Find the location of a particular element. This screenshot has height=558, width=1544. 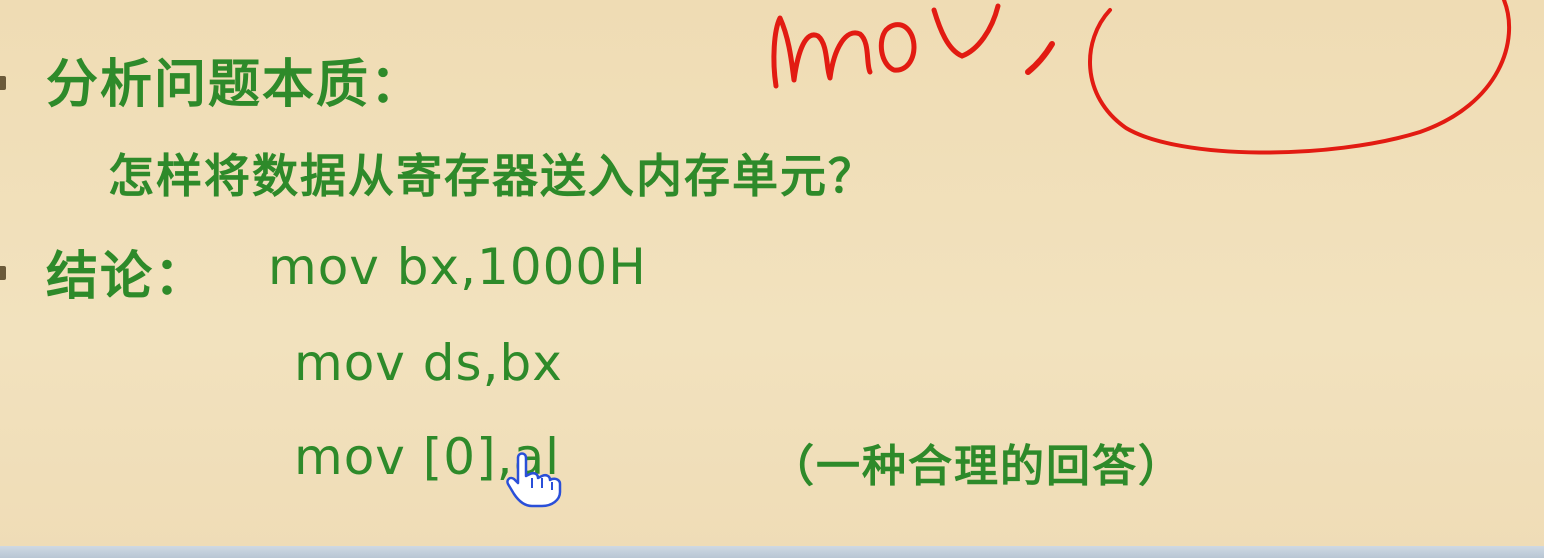

handwriting-stroke-m is located at coordinates (822, 52).